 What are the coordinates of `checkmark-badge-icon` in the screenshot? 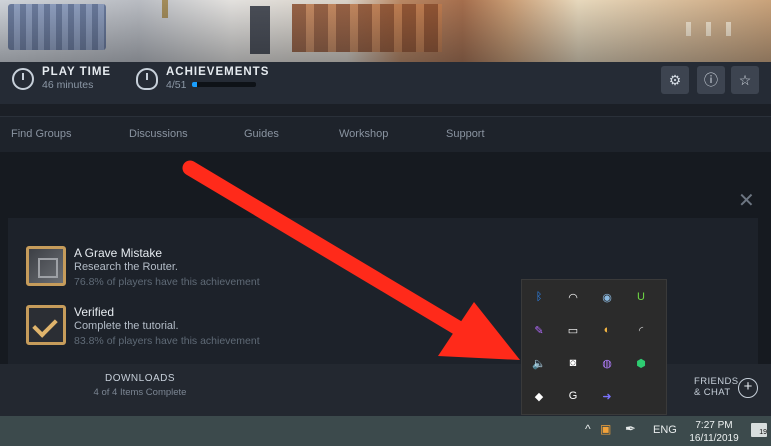 It's located at (46, 325).